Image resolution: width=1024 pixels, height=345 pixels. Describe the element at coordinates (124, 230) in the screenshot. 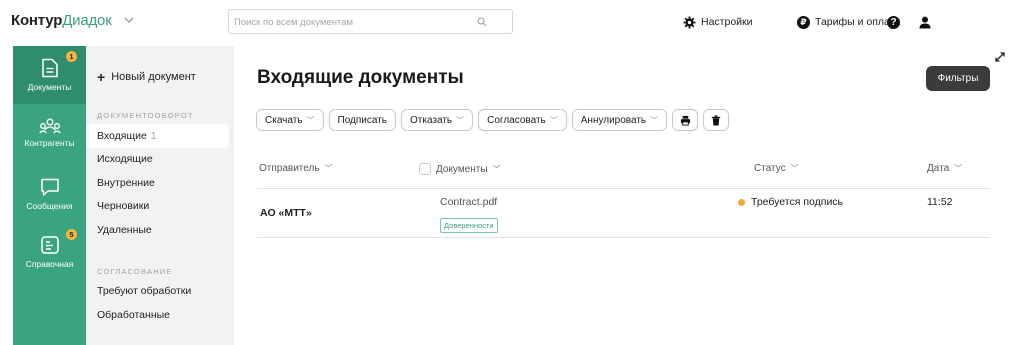

I see `nav-item-label: Удаленные` at that location.